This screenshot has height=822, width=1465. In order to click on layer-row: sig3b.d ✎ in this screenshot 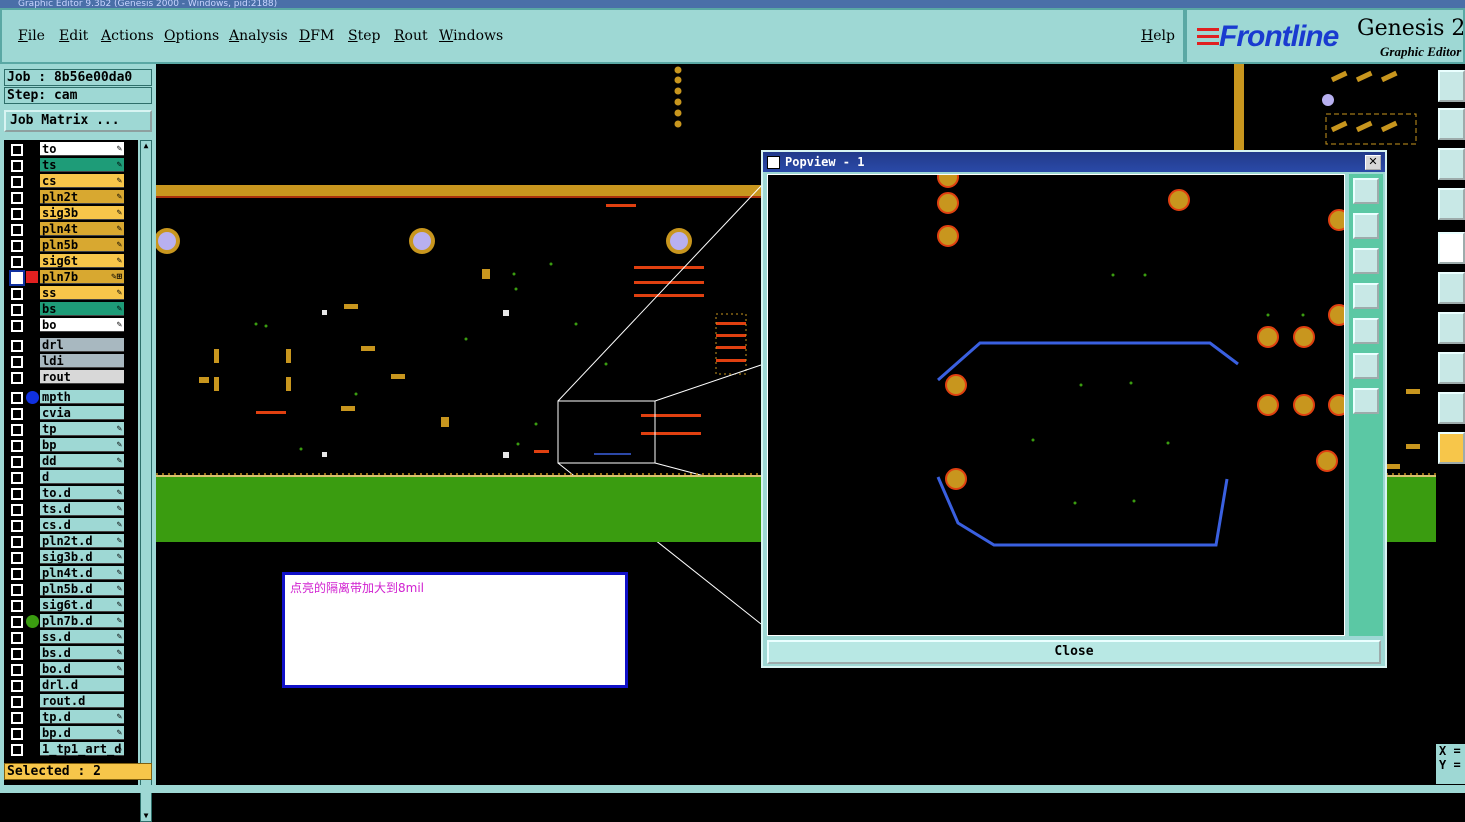, I will do `click(71, 557)`.